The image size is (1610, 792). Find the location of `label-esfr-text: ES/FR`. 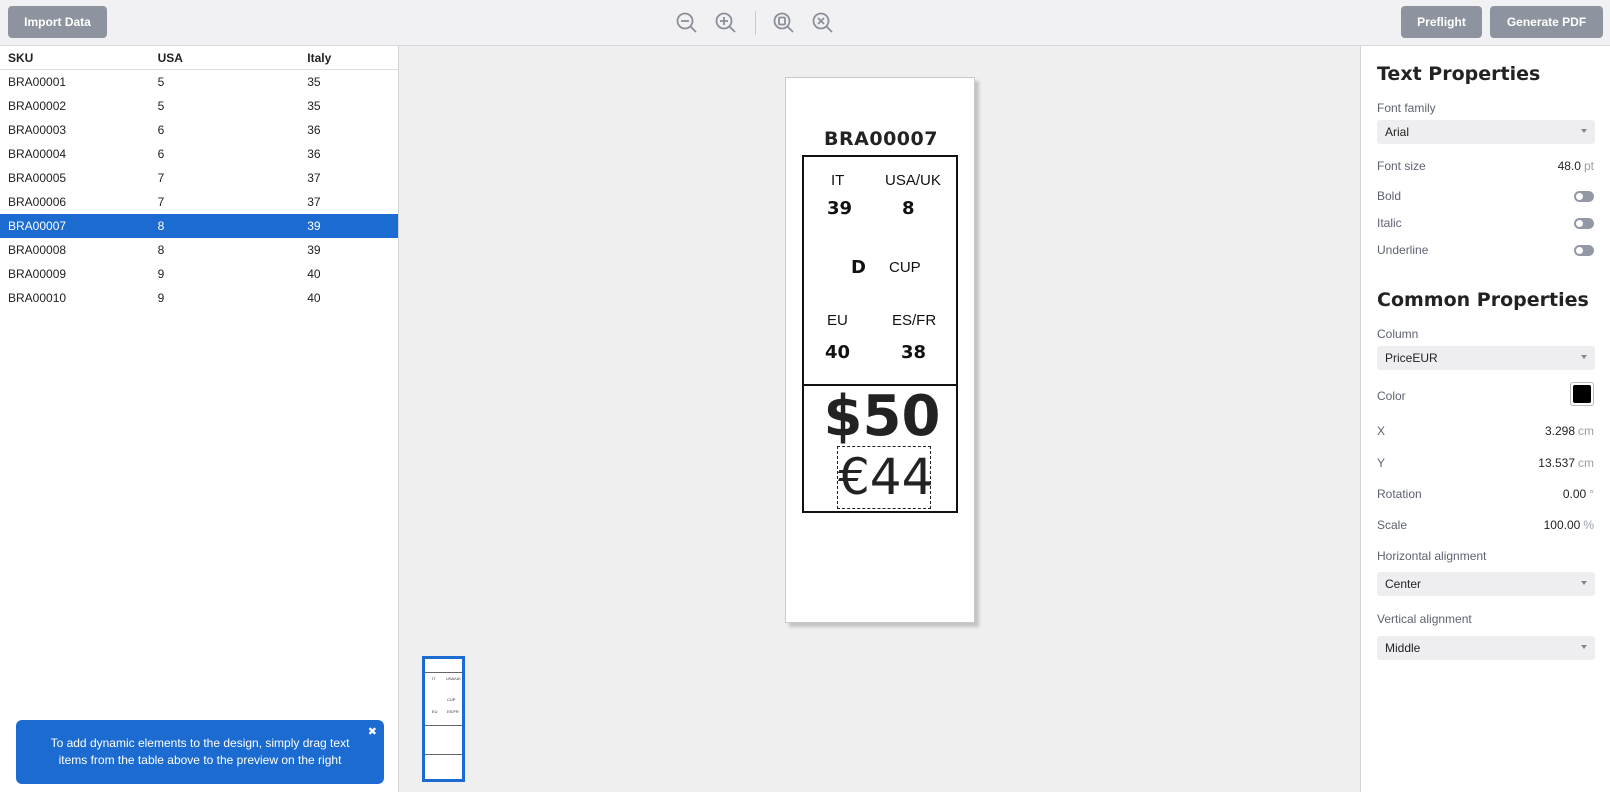

label-esfr-text: ES/FR is located at coordinates (914, 320).